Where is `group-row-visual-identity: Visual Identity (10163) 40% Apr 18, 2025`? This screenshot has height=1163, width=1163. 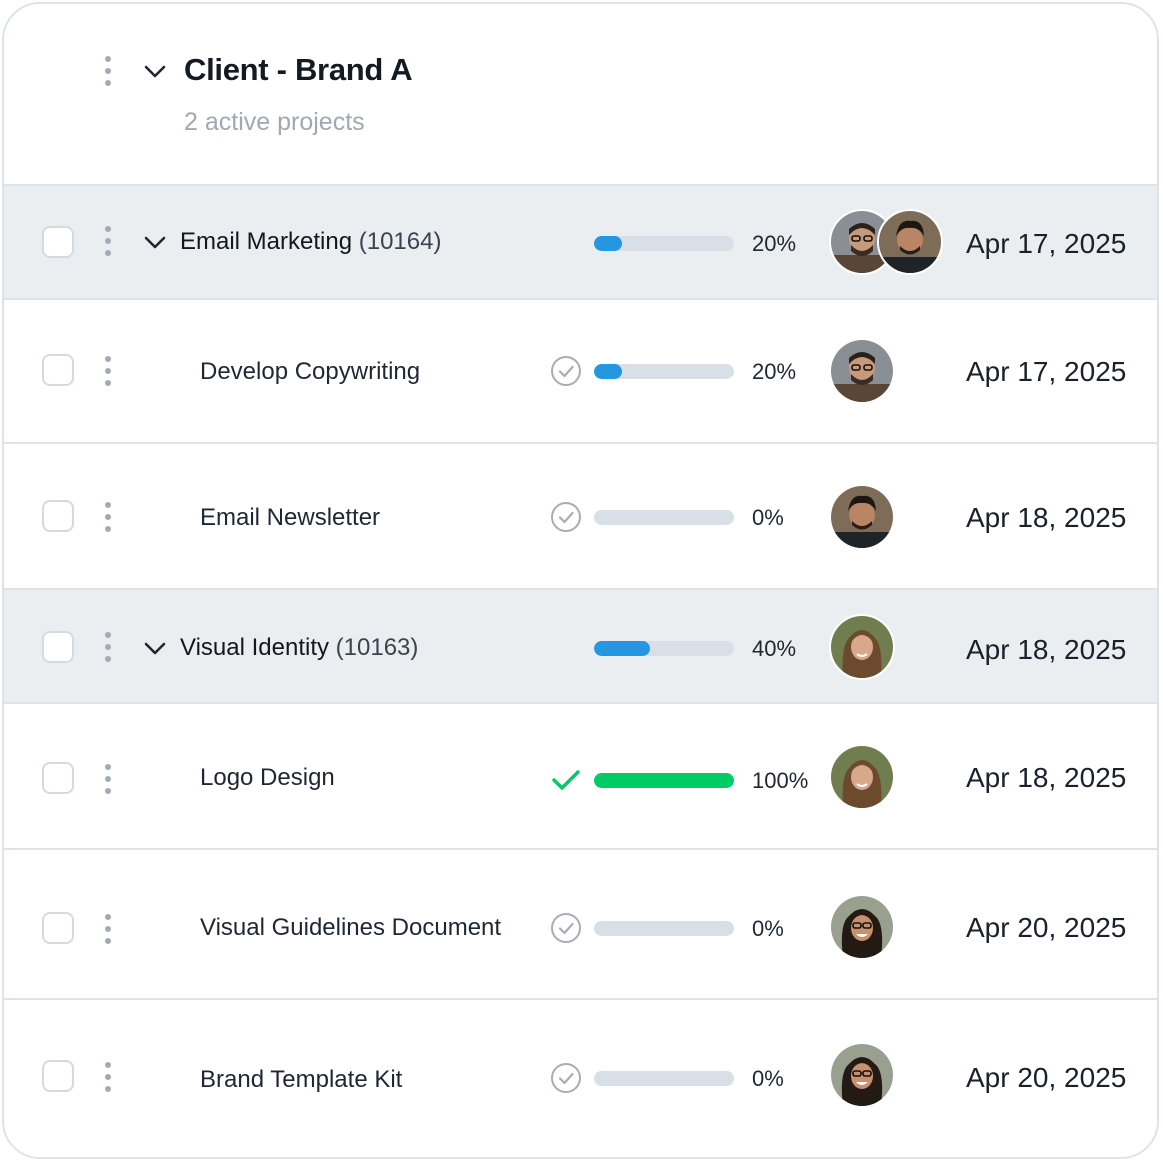
group-row-visual-identity: Visual Identity (10163) 40% Apr 18, 2025 is located at coordinates (580, 647).